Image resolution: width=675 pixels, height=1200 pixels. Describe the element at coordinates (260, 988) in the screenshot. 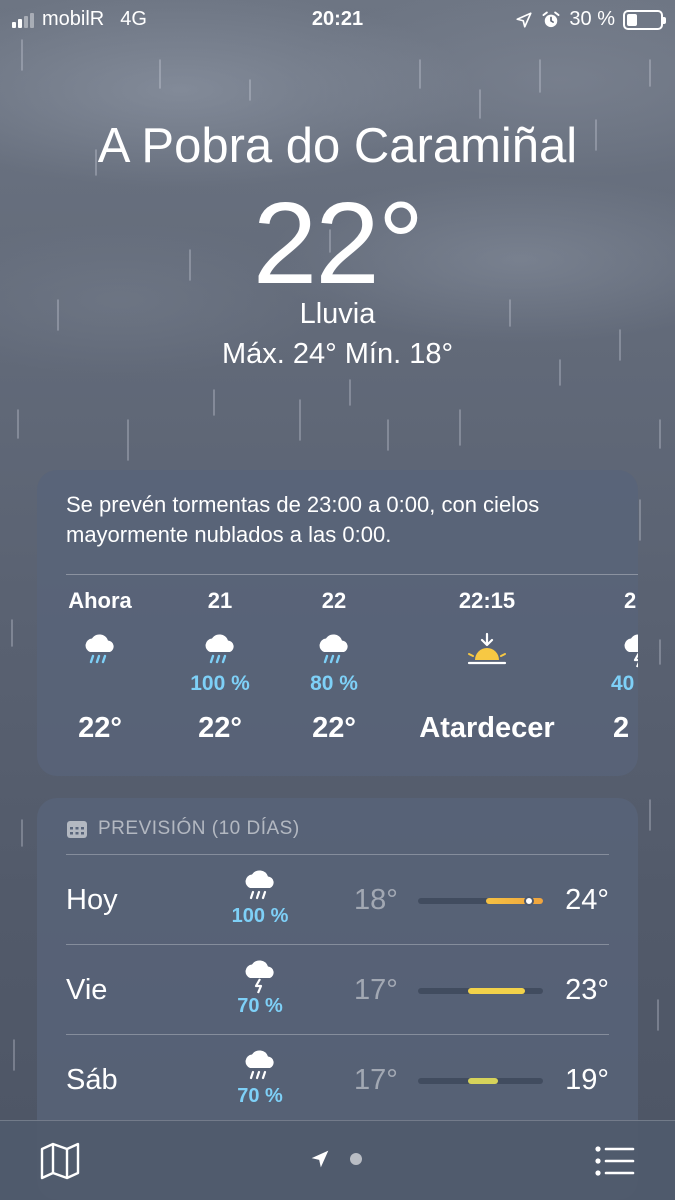

I see `thunderstorm-icon: 70 %` at that location.